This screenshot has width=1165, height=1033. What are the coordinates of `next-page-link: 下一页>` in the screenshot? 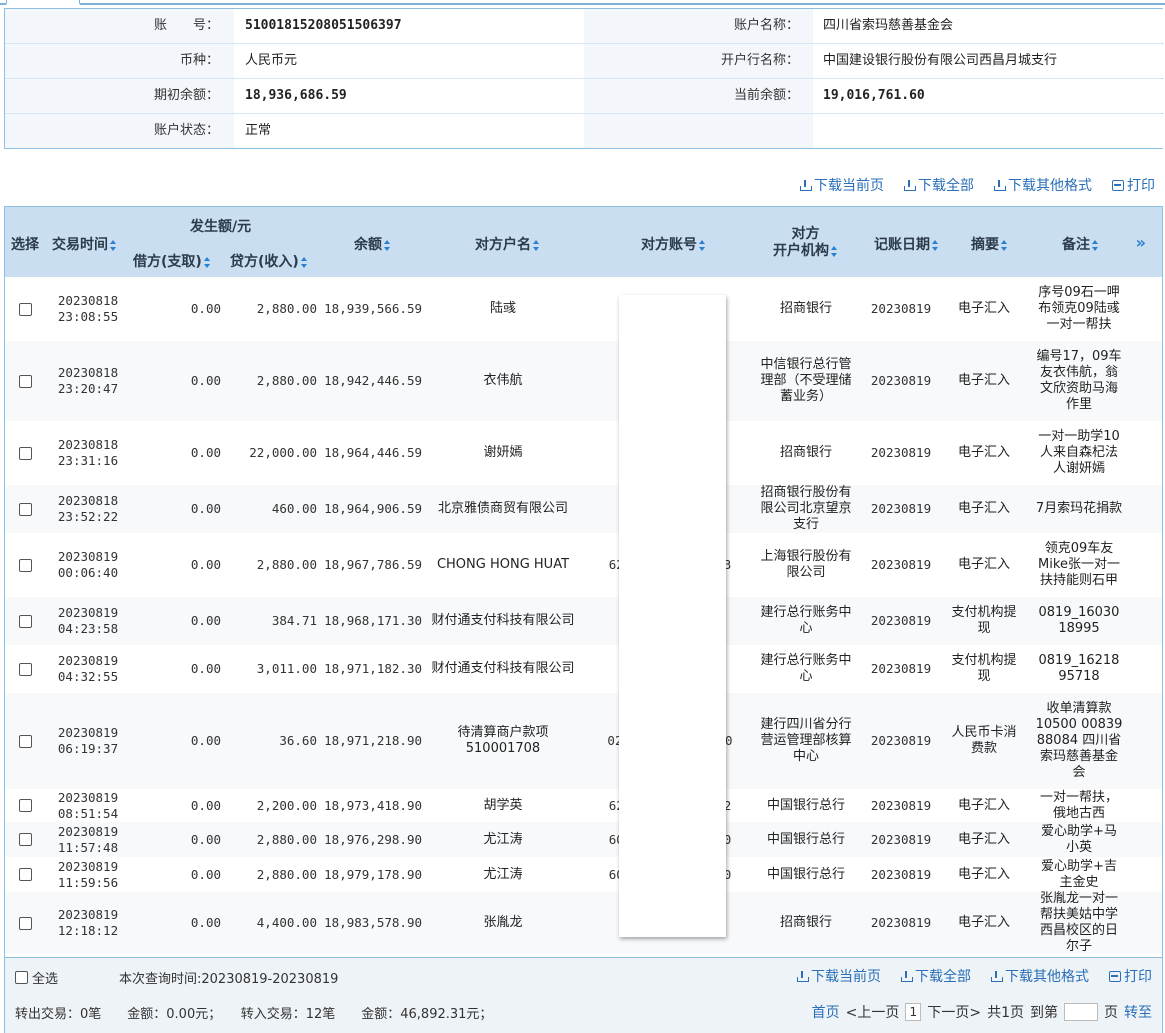 It's located at (954, 1012).